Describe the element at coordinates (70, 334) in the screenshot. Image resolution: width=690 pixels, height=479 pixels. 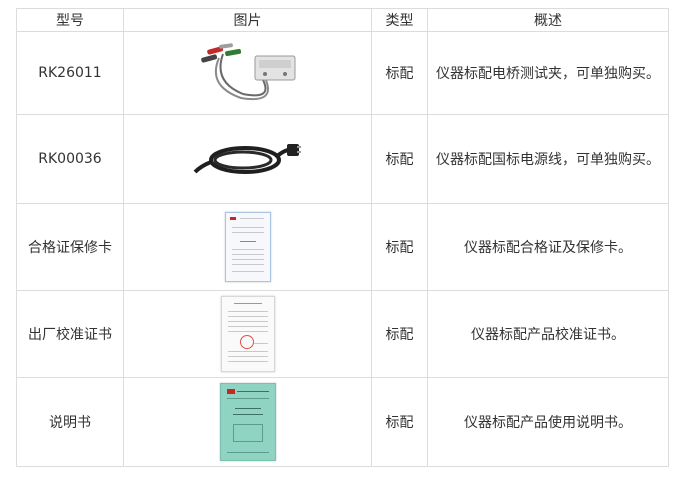
I see `cell-model: 出厂校准证书` at that location.